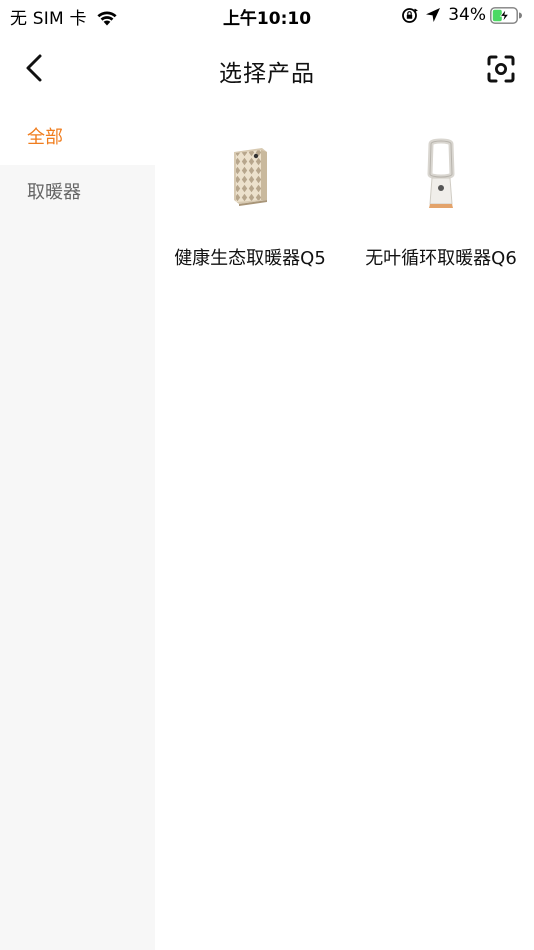 Image resolution: width=534 pixels, height=950 pixels. Describe the element at coordinates (250, 258) in the screenshot. I see `product-name: 健康生态取暖器Q5` at that location.